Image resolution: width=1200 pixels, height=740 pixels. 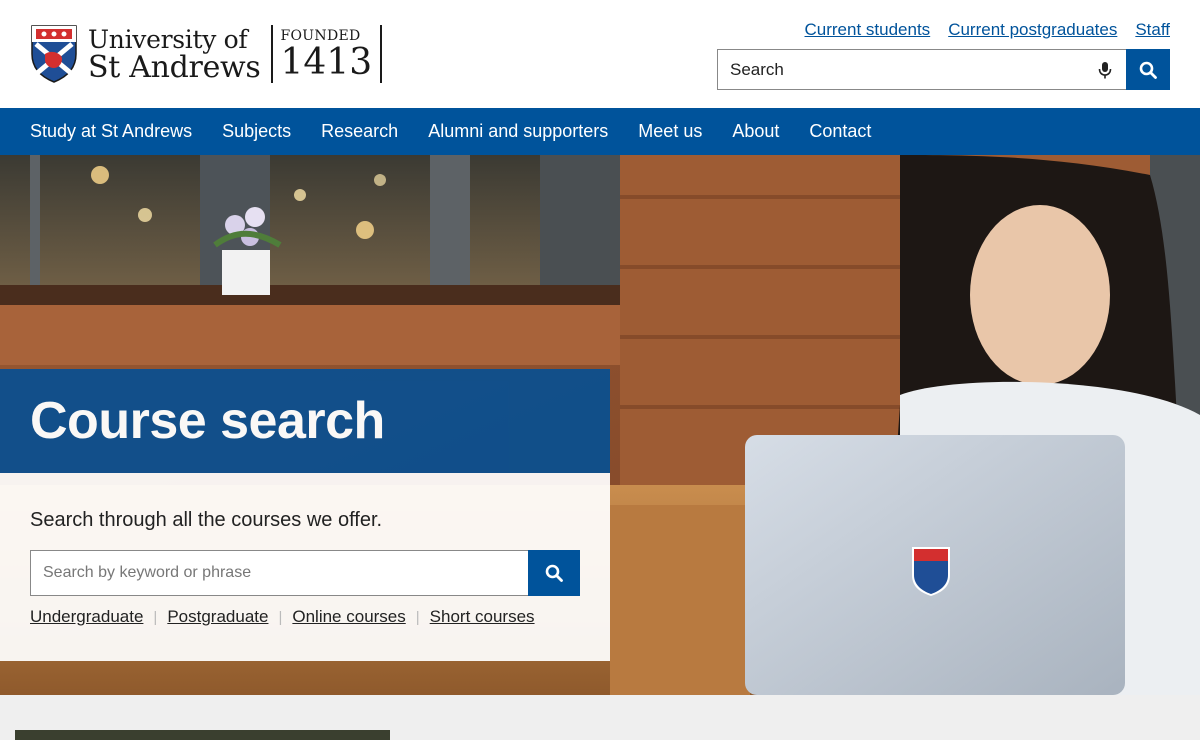 I want to click on course-search-button, so click(x=554, y=573).